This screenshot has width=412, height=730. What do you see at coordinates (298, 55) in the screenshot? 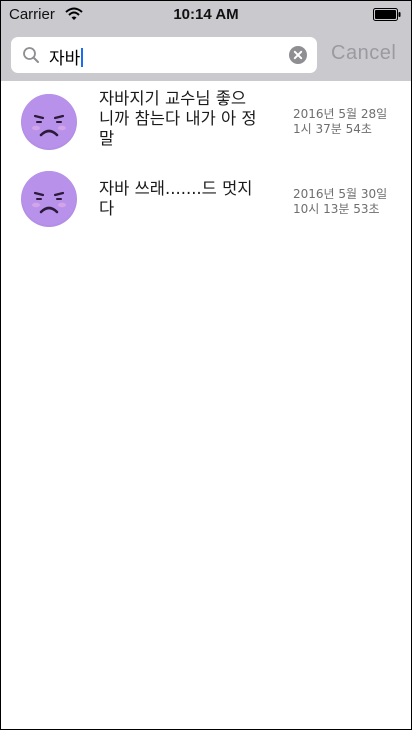
I see `clear-icon` at bounding box center [298, 55].